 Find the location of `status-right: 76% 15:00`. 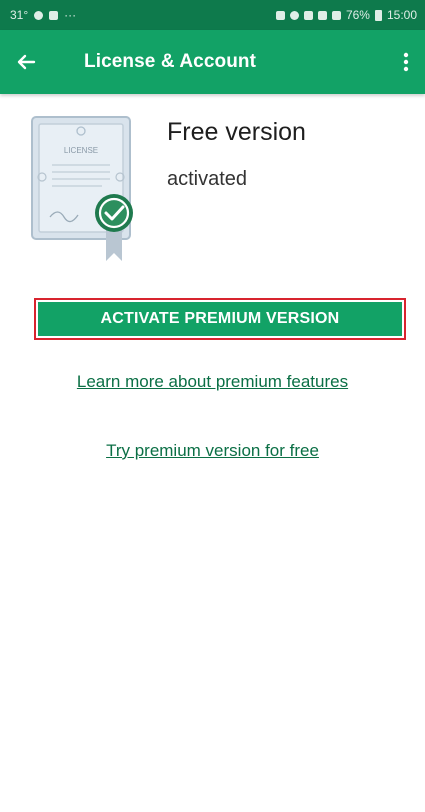

status-right: 76% 15:00 is located at coordinates (346, 15).